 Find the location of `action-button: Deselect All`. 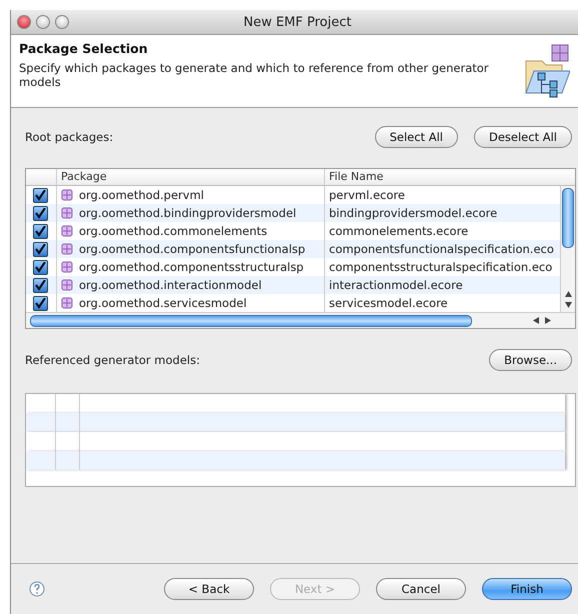

action-button: Deselect All is located at coordinates (523, 137).